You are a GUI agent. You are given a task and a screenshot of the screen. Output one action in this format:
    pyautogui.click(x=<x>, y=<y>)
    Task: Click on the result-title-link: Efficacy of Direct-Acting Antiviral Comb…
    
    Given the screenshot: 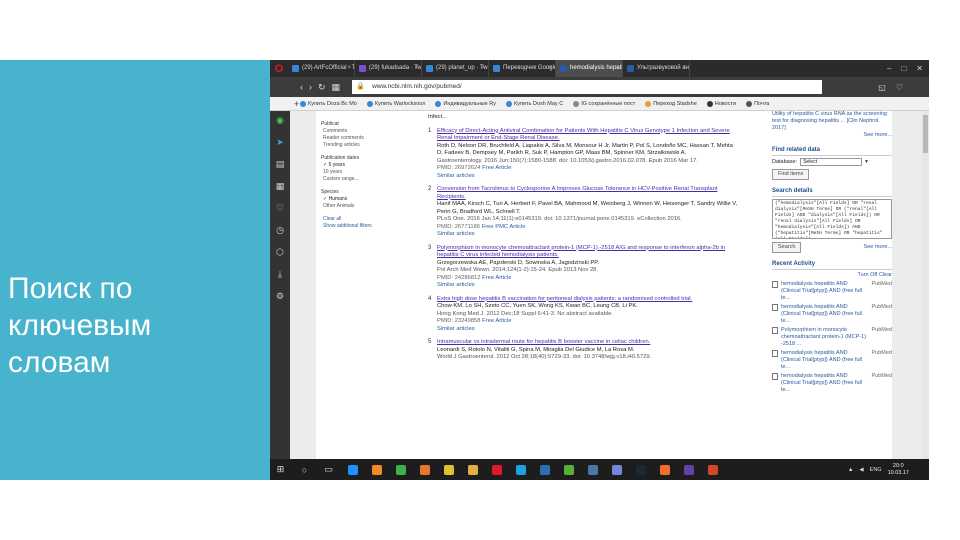 What is the action you would take?
    pyautogui.click(x=588, y=135)
    